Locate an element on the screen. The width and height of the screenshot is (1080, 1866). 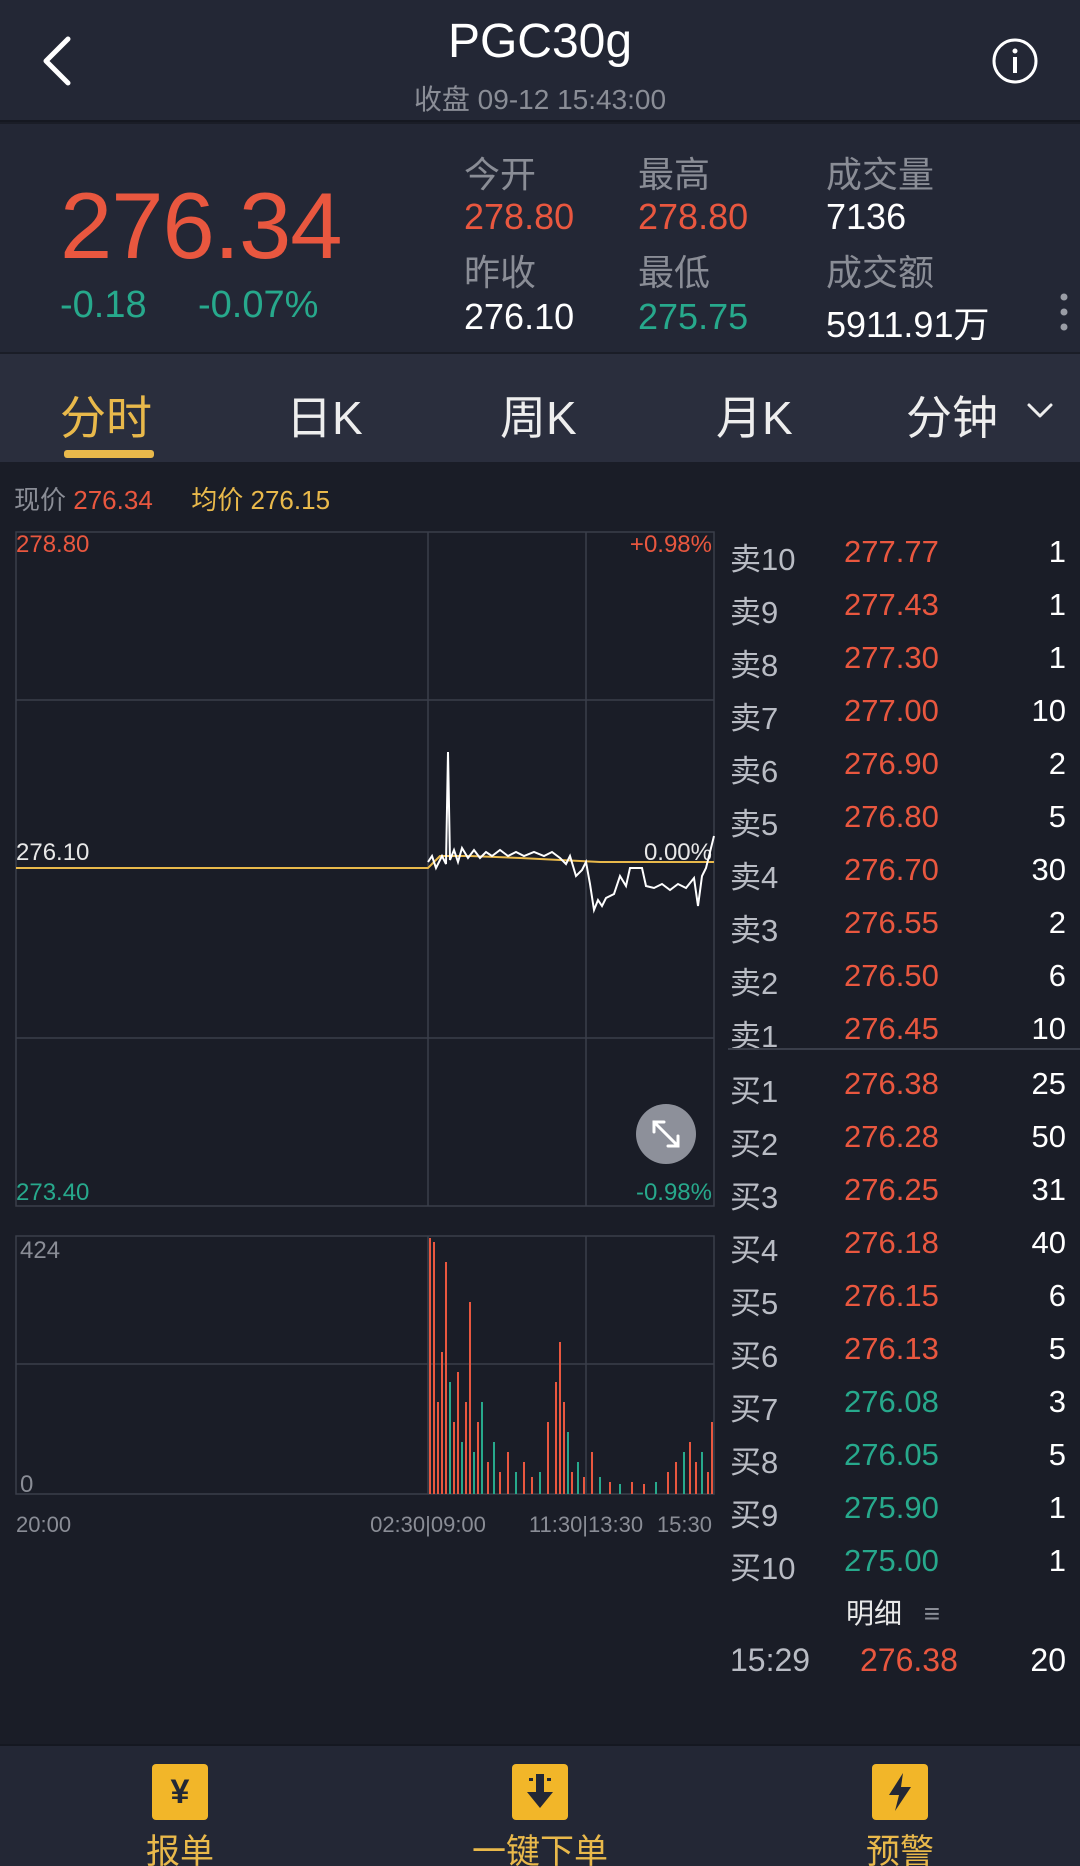
ask-label: 卖10 is located at coordinates (763, 559).